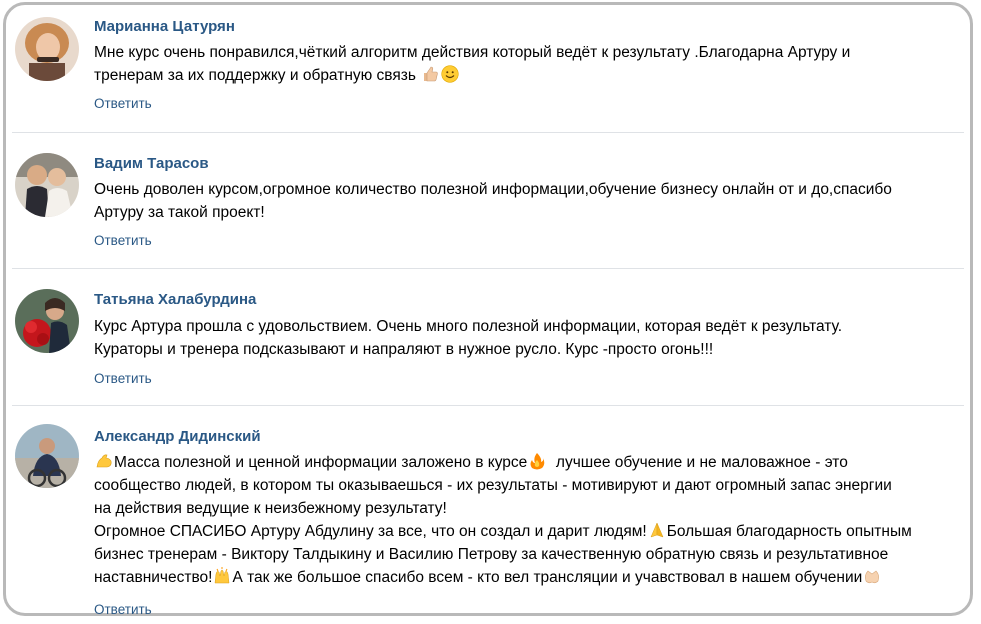 The width and height of the screenshot is (981, 624). I want to click on thumbs-up-icon, so click(430, 74).